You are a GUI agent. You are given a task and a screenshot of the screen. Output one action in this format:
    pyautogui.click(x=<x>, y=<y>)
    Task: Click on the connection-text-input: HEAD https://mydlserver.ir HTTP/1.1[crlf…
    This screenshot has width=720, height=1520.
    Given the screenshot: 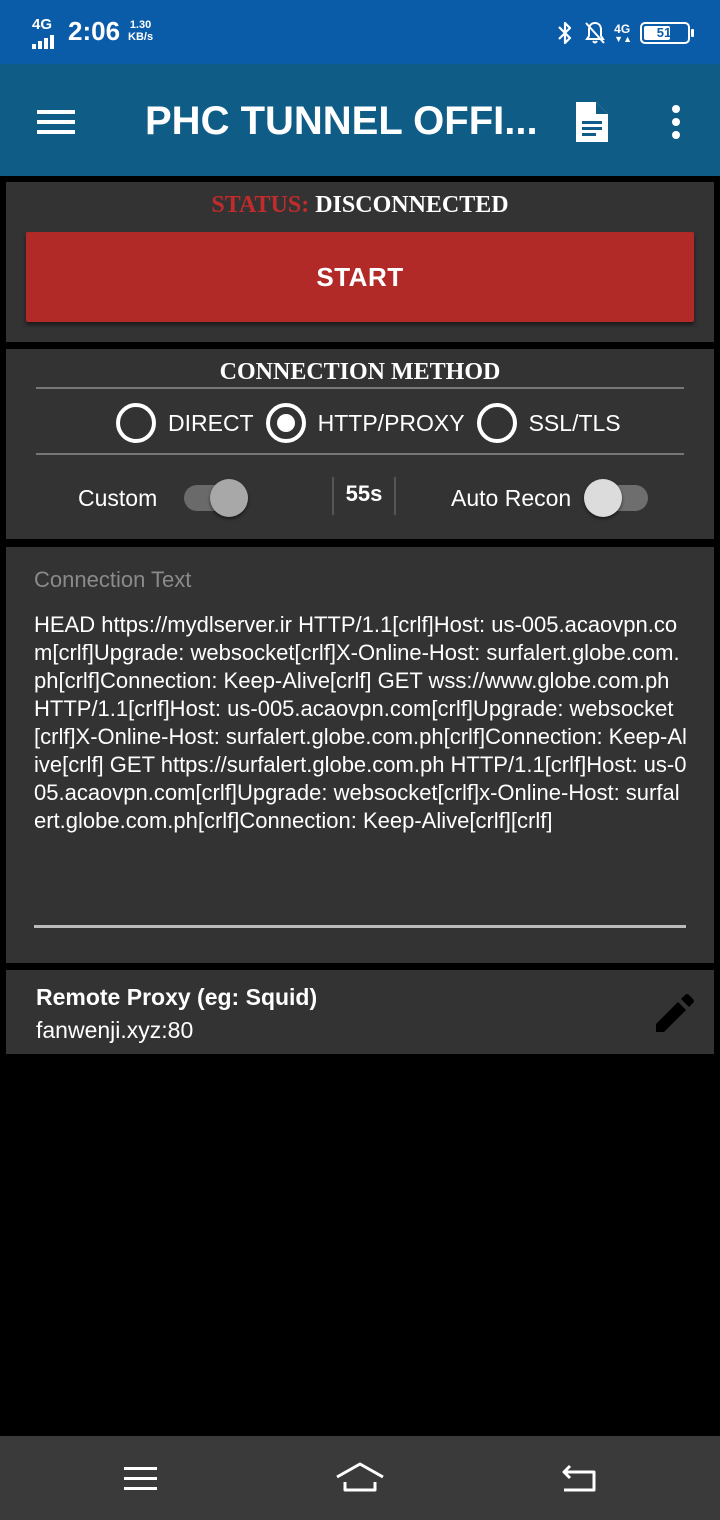 What is the action you would take?
    pyautogui.click(x=361, y=723)
    